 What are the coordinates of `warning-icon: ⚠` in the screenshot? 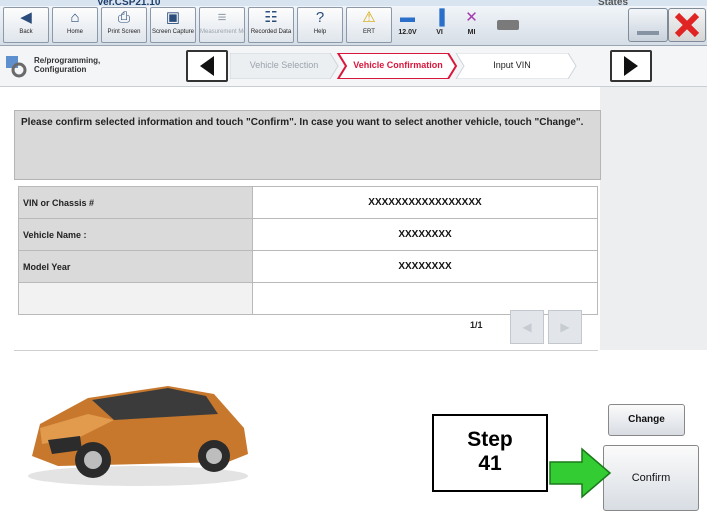 It's located at (369, 17).